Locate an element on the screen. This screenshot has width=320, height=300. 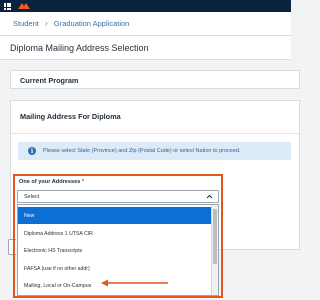
address-select: Select is located at coordinates (118, 196).